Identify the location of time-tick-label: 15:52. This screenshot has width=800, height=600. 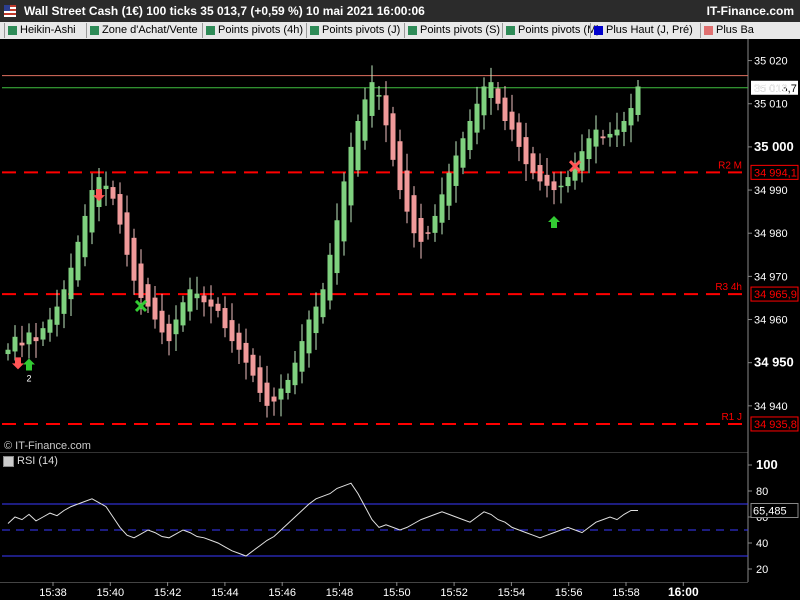
(454, 593).